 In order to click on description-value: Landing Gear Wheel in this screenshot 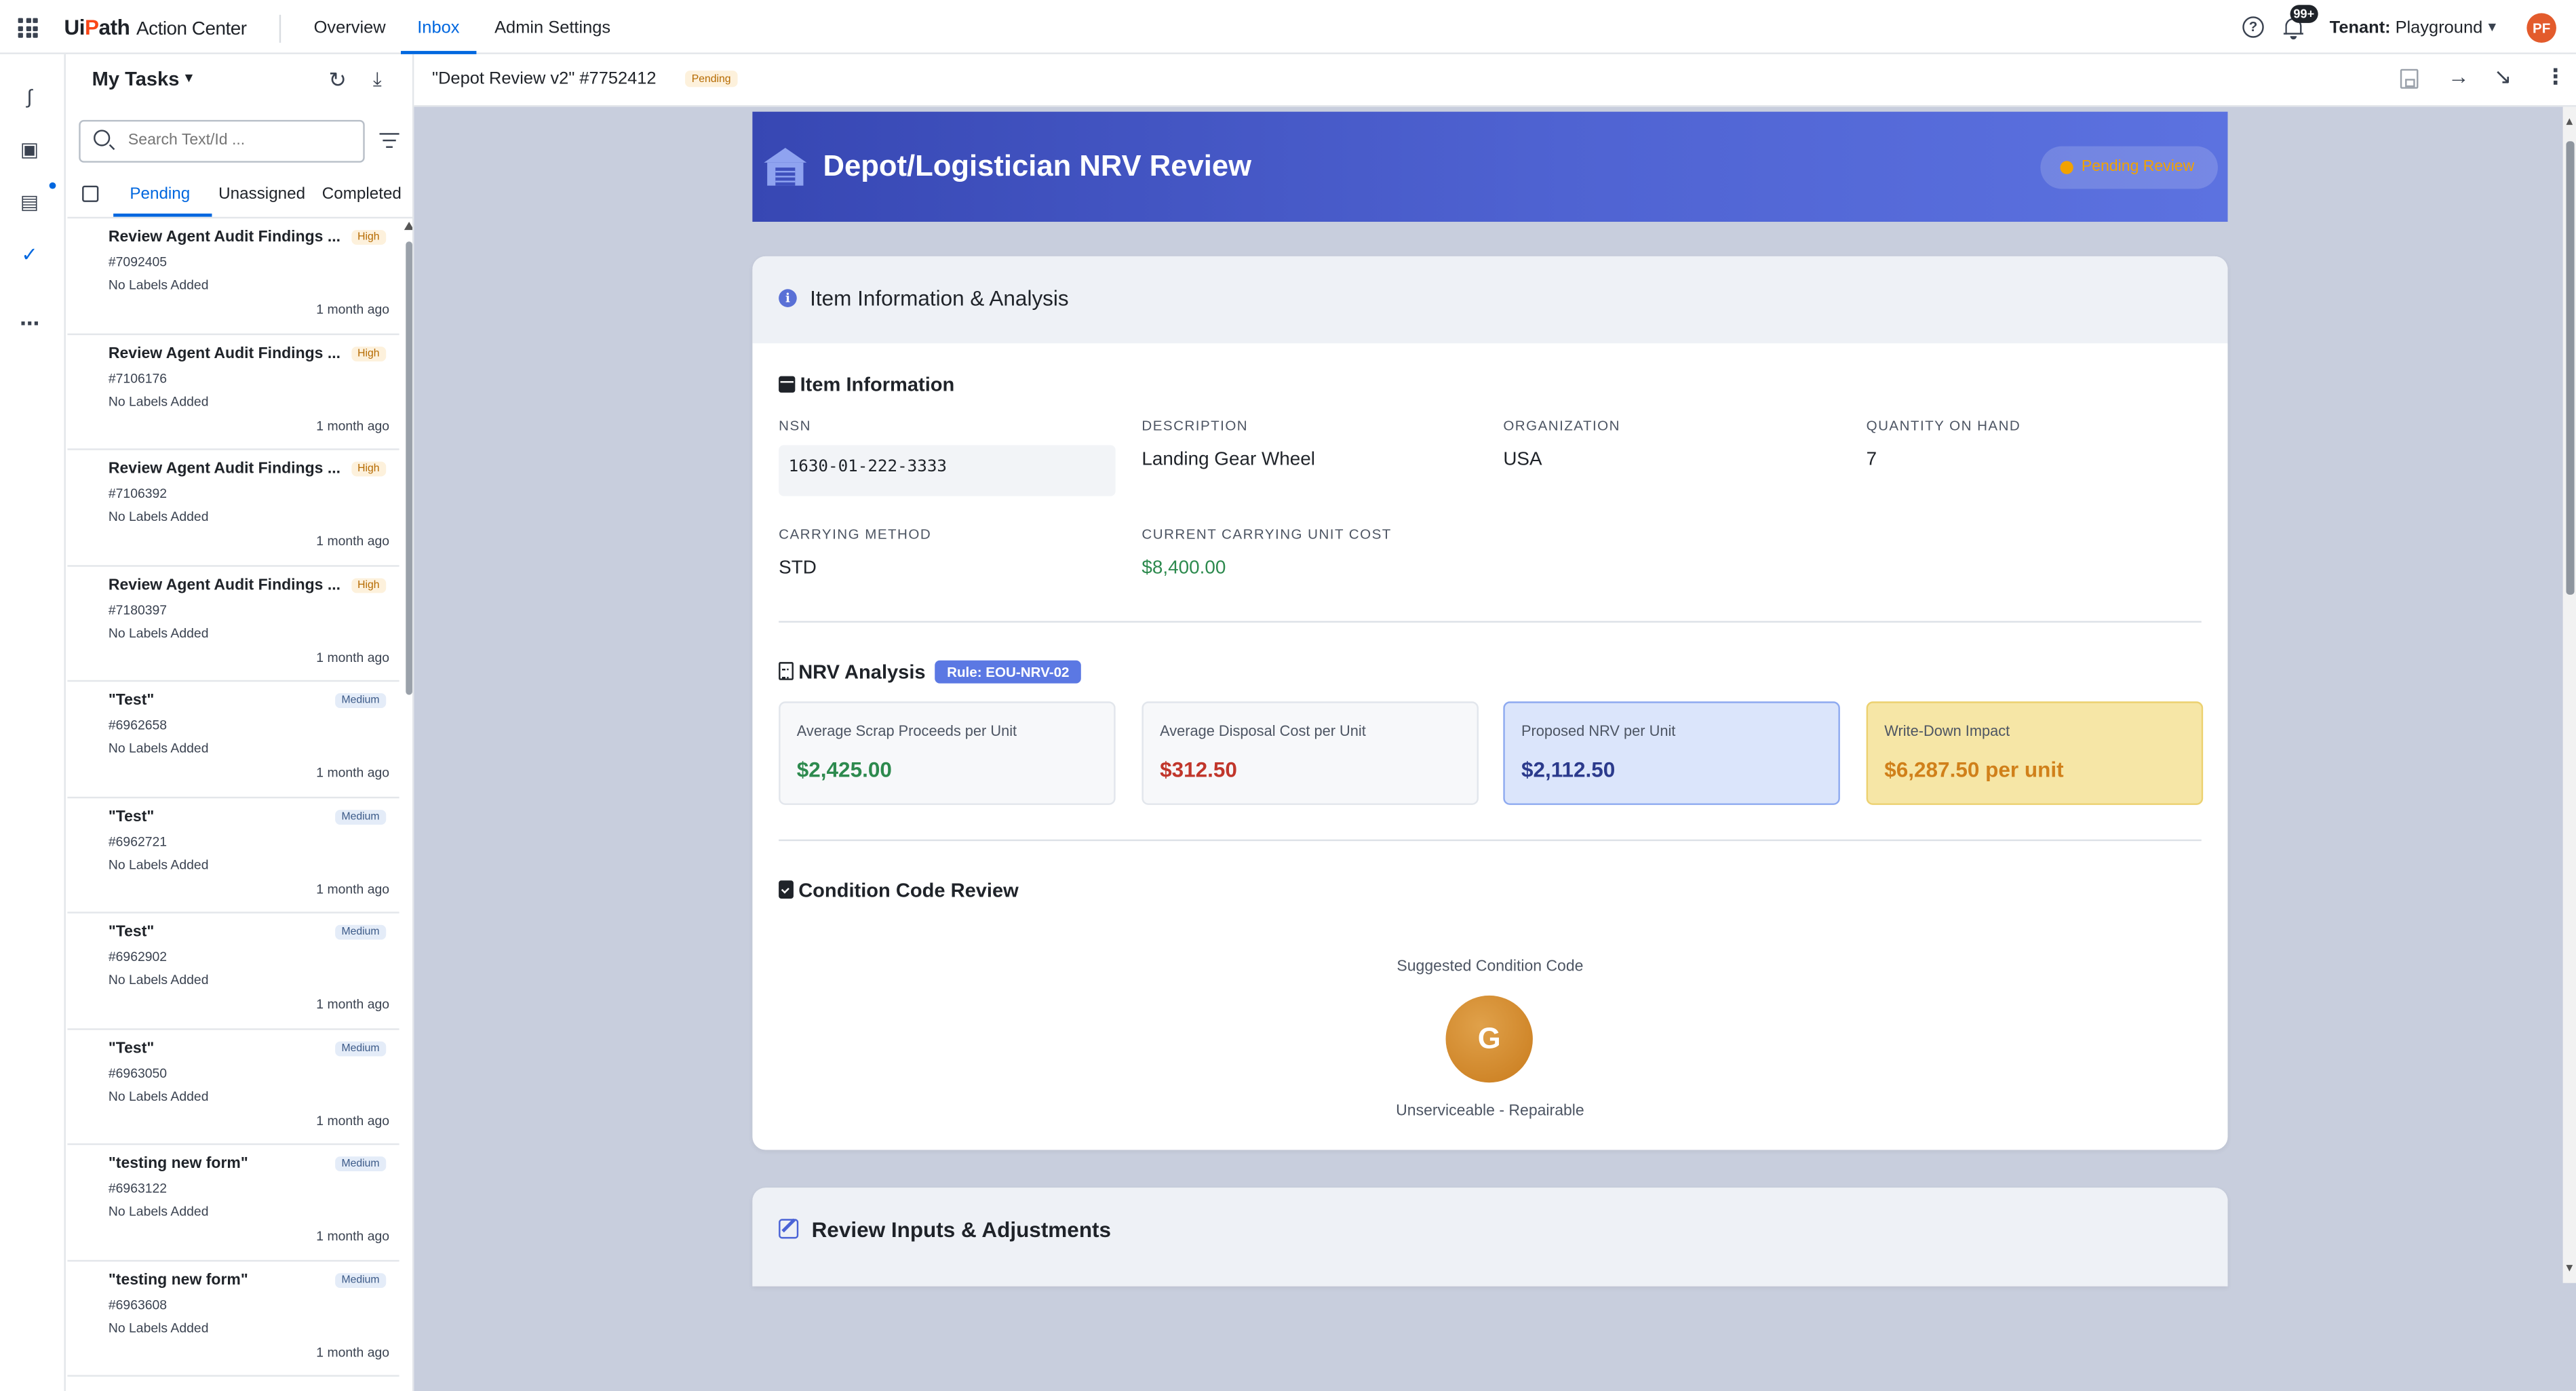, I will do `click(1228, 460)`.